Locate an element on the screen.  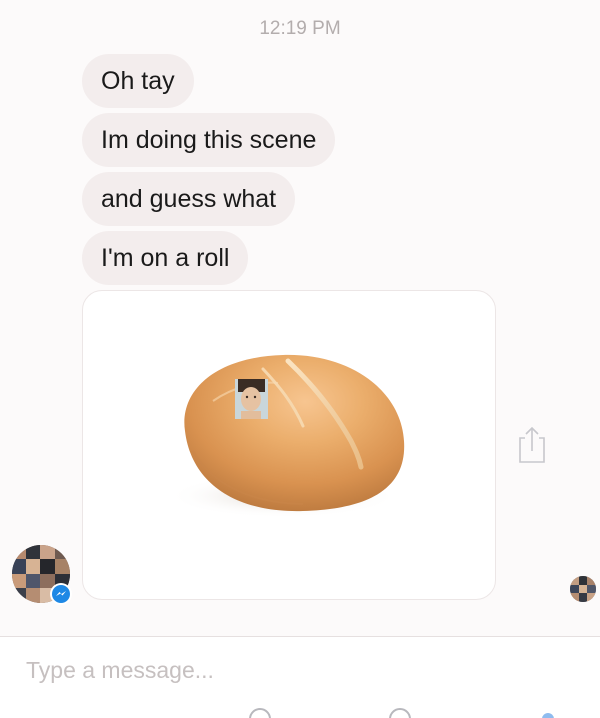
share-button is located at coordinates (532, 446).